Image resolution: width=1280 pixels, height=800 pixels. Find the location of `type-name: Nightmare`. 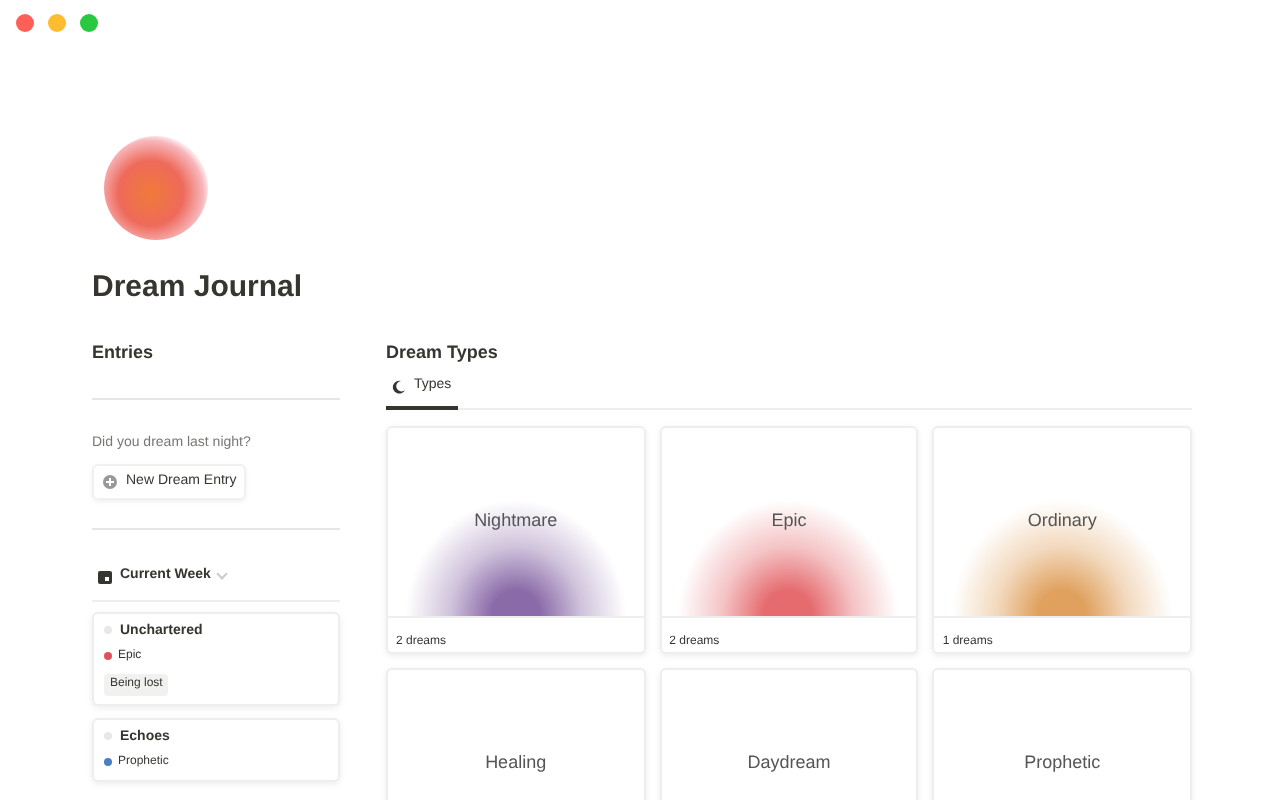

type-name: Nightmare is located at coordinates (516, 519).